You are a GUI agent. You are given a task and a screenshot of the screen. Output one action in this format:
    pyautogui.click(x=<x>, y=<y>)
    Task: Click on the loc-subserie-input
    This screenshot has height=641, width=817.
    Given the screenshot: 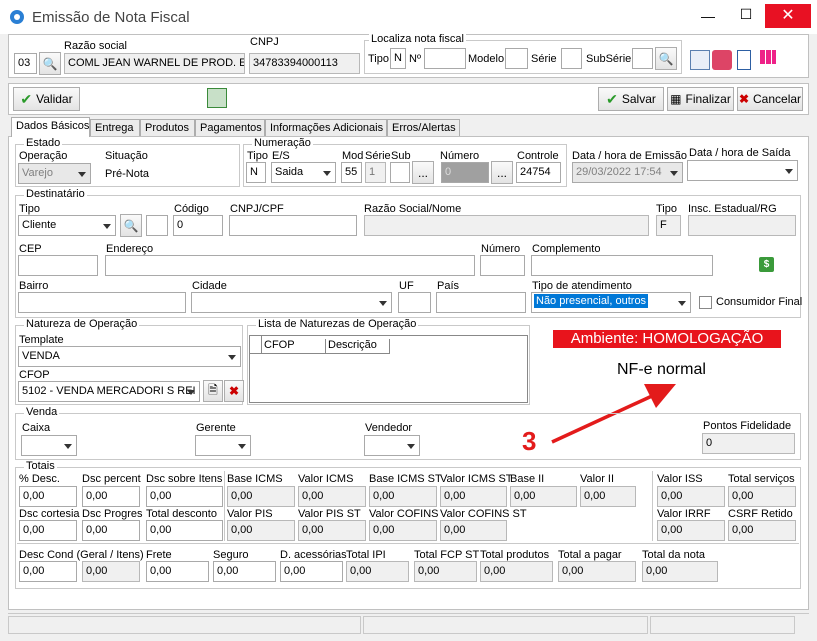 What is the action you would take?
    pyautogui.click(x=642, y=58)
    